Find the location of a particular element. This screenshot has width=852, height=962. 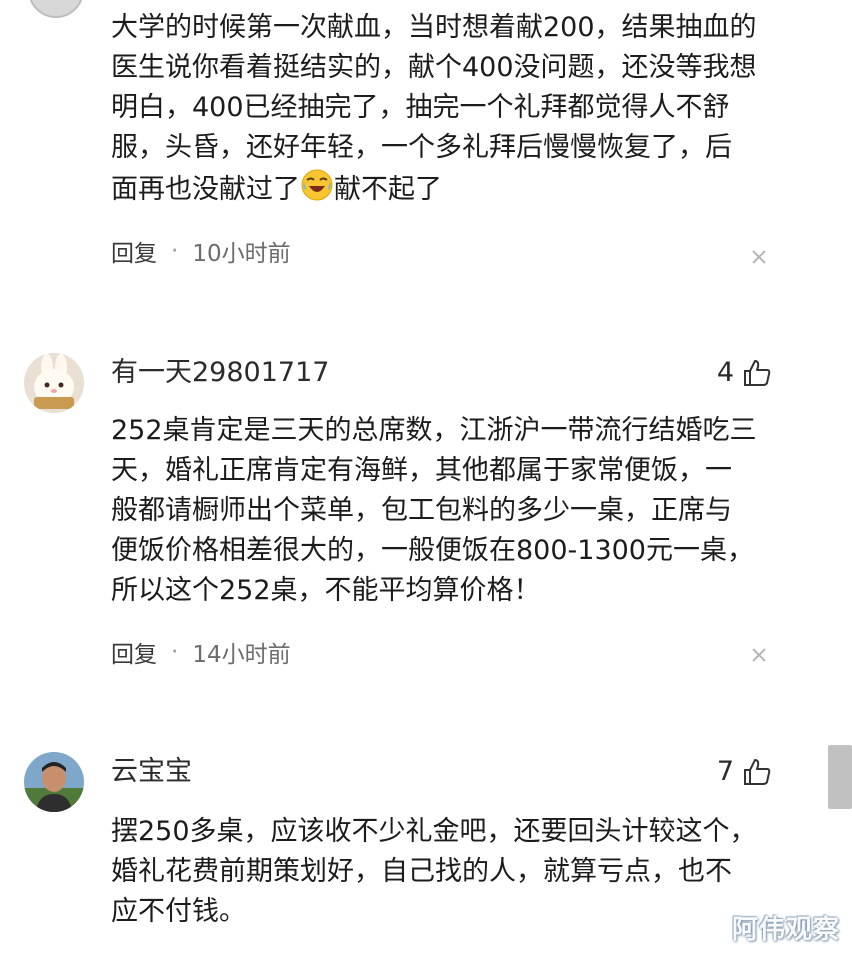

like-count: 4 is located at coordinates (725, 372).